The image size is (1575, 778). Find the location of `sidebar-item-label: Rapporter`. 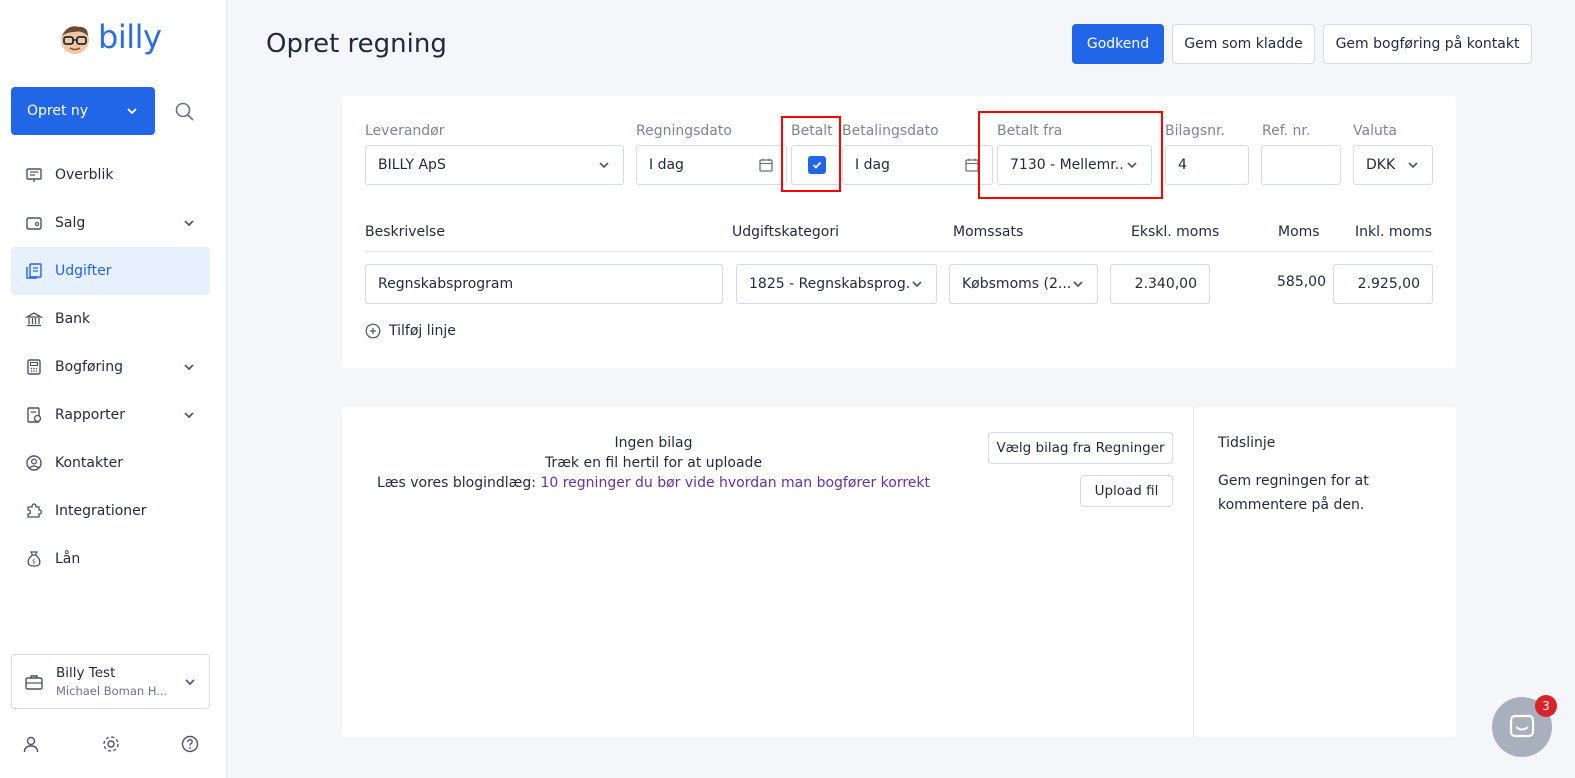

sidebar-item-label: Rapporter is located at coordinates (90, 415).